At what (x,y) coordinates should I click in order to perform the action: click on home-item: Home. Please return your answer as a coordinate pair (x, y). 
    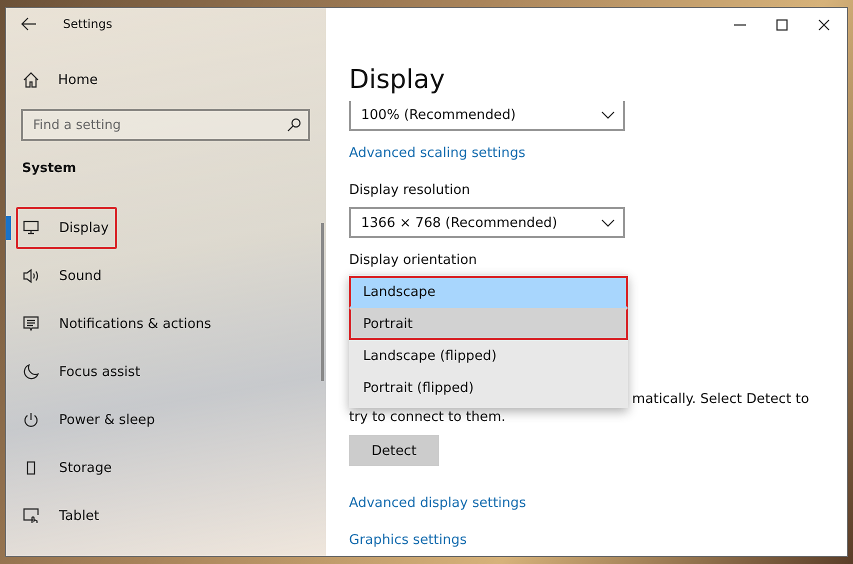
    Looking at the image, I should click on (166, 80).